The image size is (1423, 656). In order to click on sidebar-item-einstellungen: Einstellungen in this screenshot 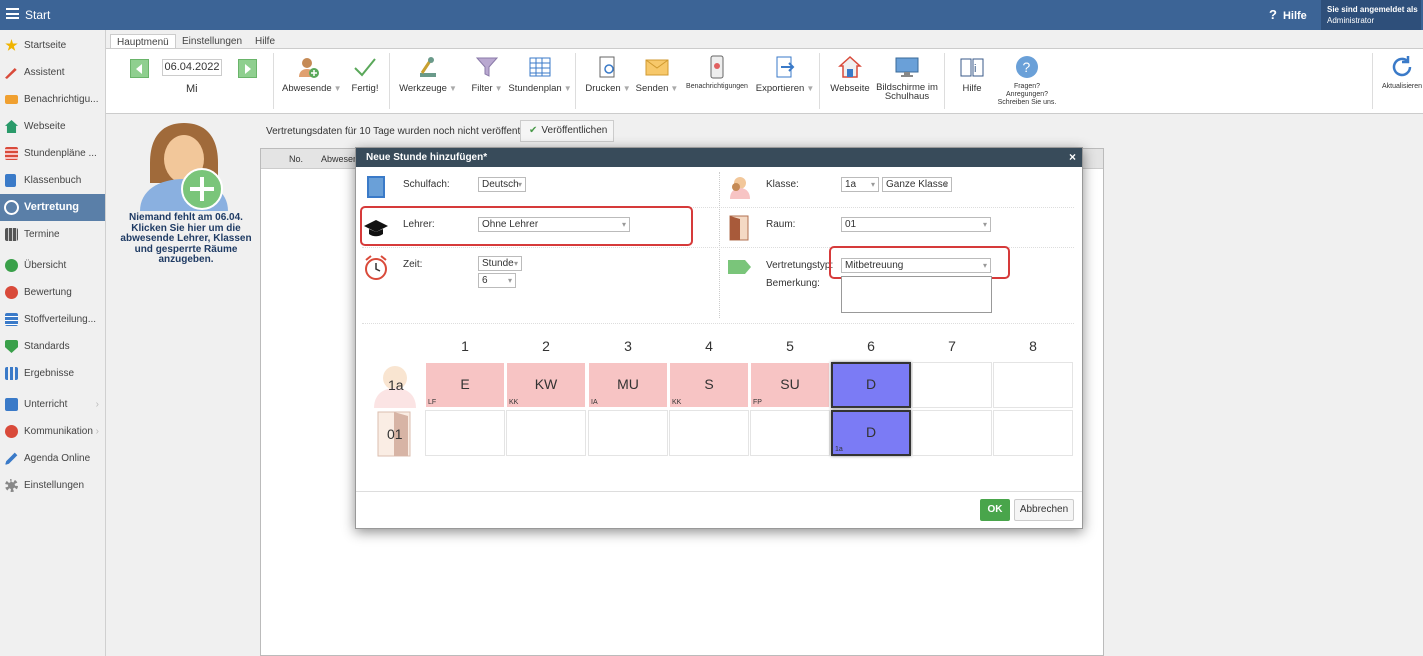, I will do `click(52, 485)`.